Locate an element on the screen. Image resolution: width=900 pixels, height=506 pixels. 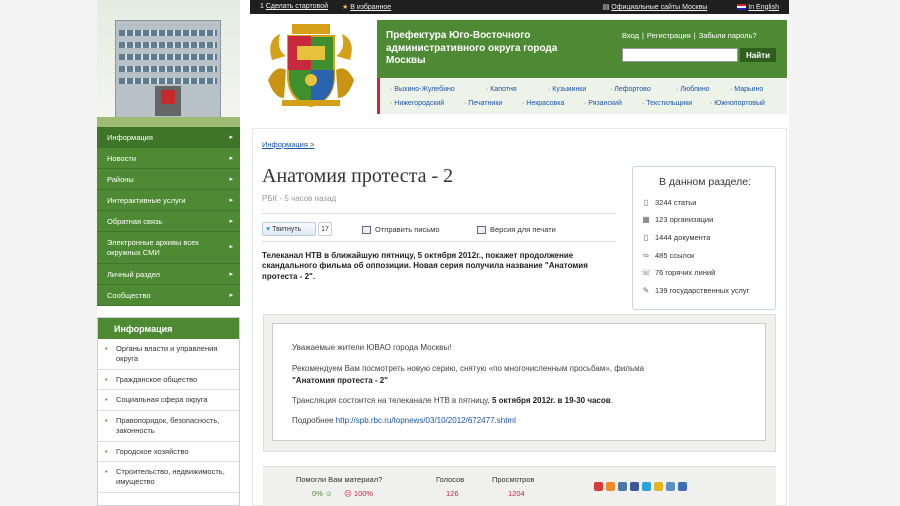
share-twitter-icon is located at coordinates (646, 486).